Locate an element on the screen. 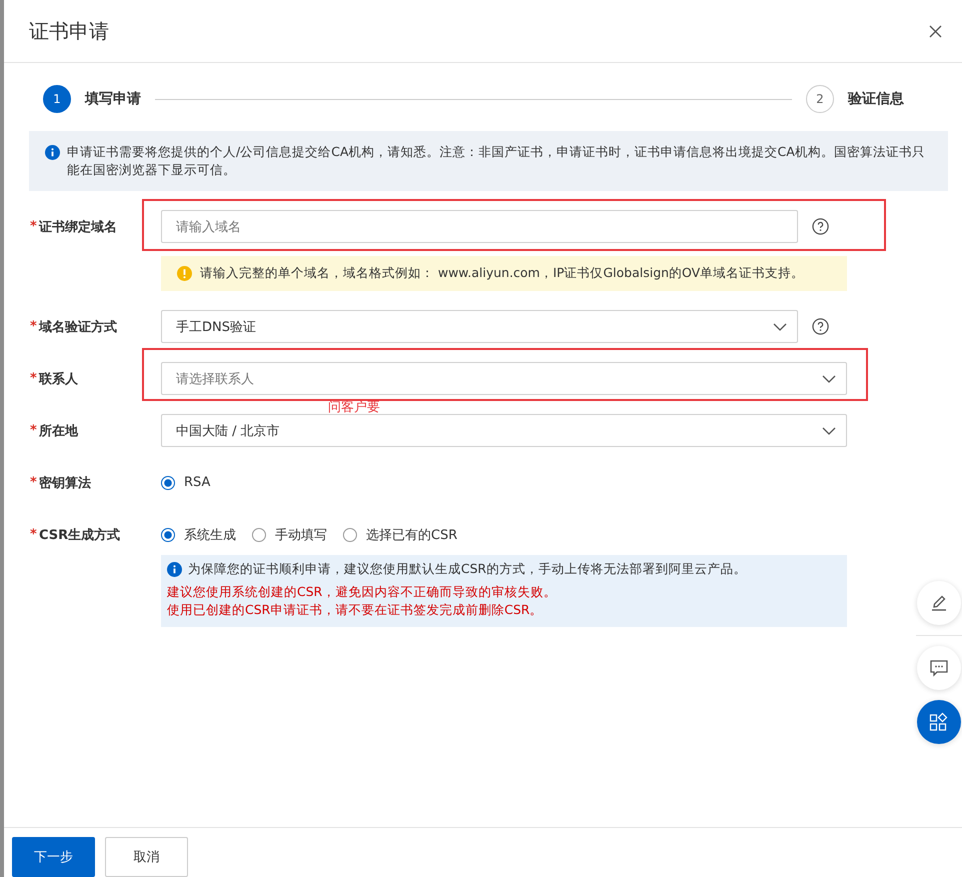  edit-button is located at coordinates (939, 603).